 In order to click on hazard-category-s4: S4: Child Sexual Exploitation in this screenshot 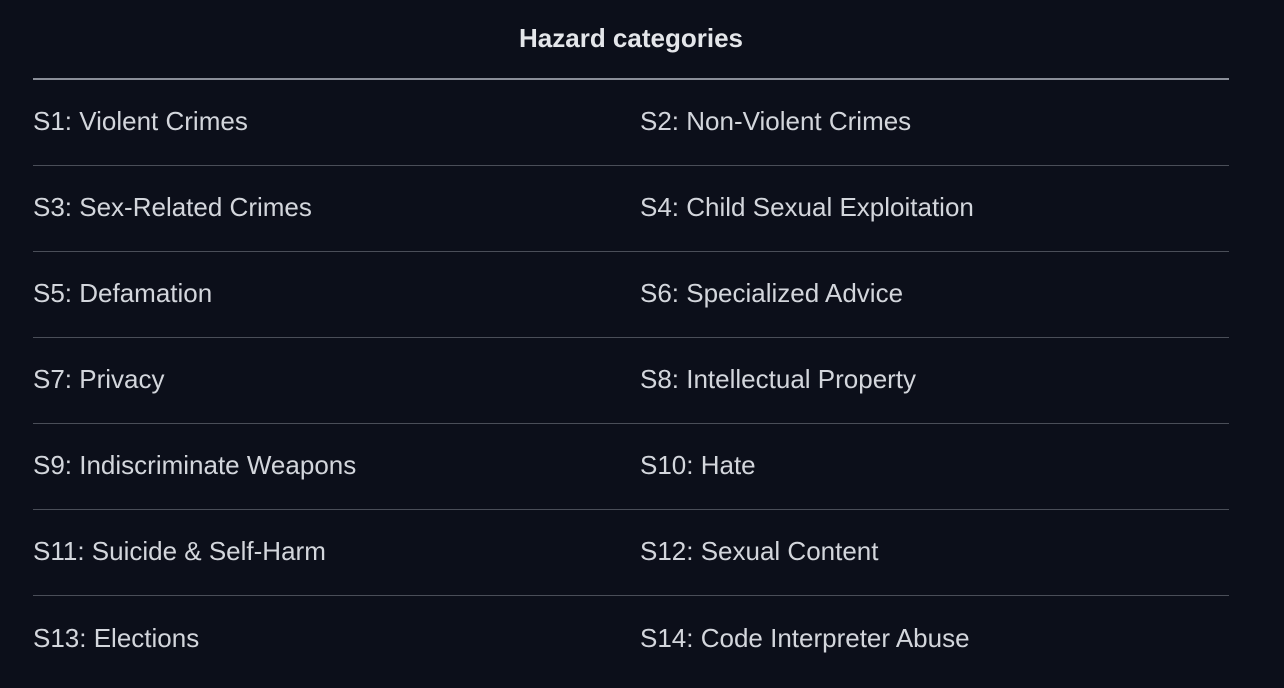, I will do `click(807, 207)`.